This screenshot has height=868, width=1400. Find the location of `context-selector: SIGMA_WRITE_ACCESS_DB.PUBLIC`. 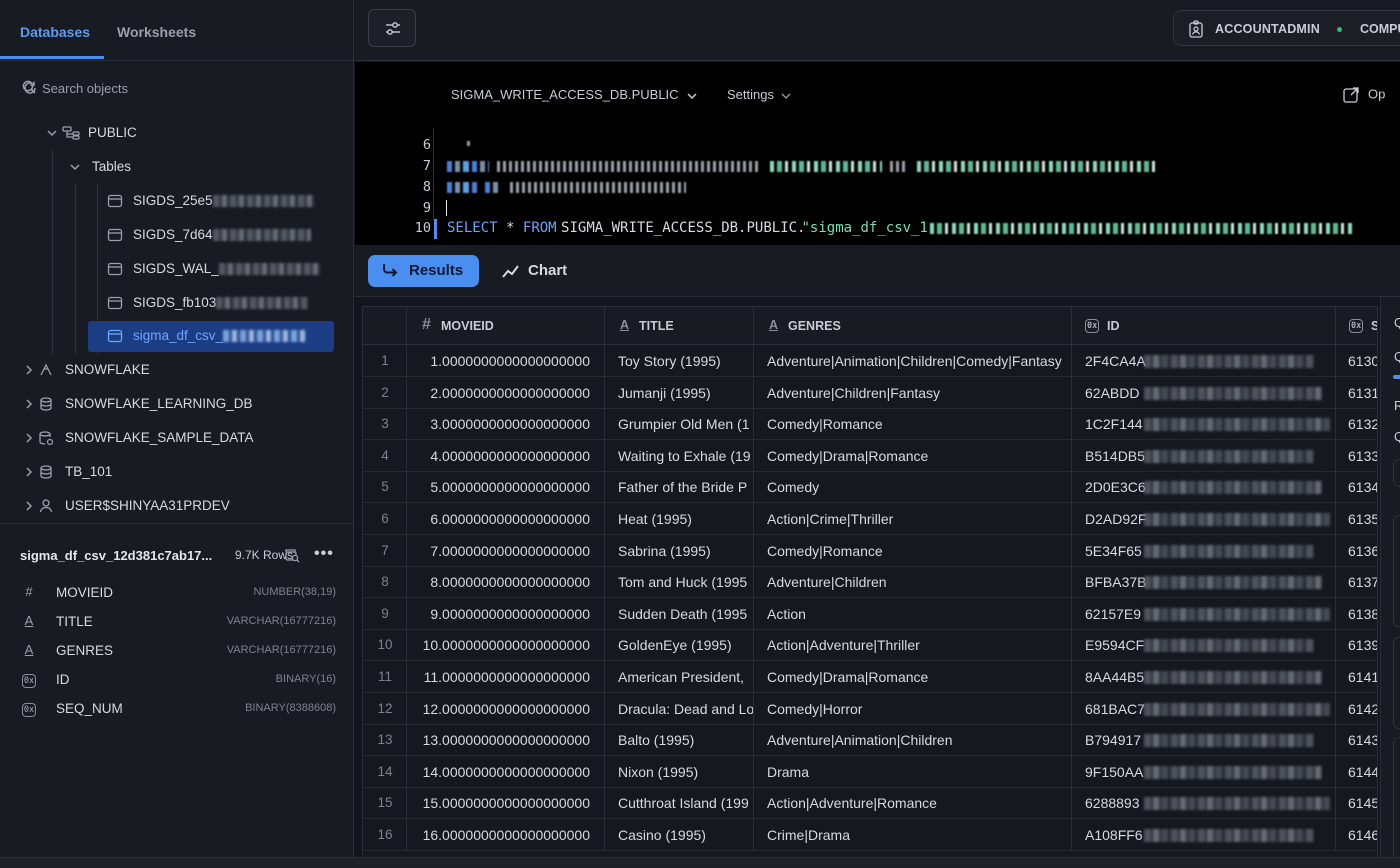

context-selector: SIGMA_WRITE_ACCESS_DB.PUBLIC is located at coordinates (575, 95).